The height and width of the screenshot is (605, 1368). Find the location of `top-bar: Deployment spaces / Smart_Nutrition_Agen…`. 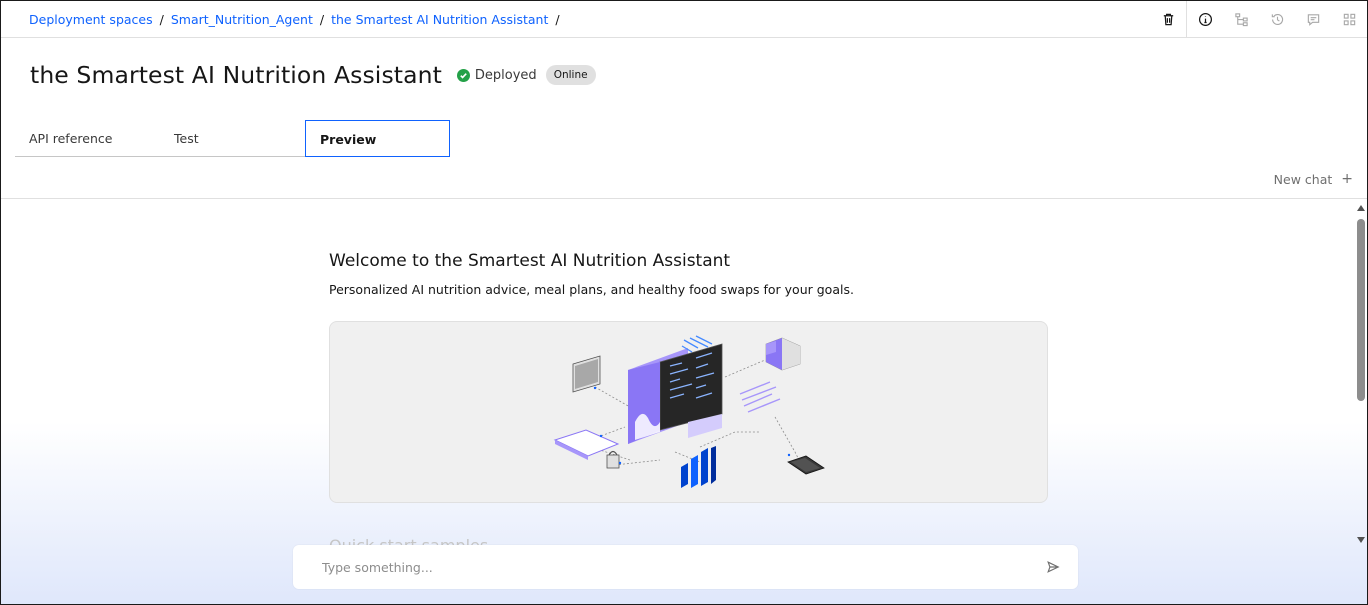

top-bar: Deployment spaces / Smart_Nutrition_Agen… is located at coordinates (684, 19).